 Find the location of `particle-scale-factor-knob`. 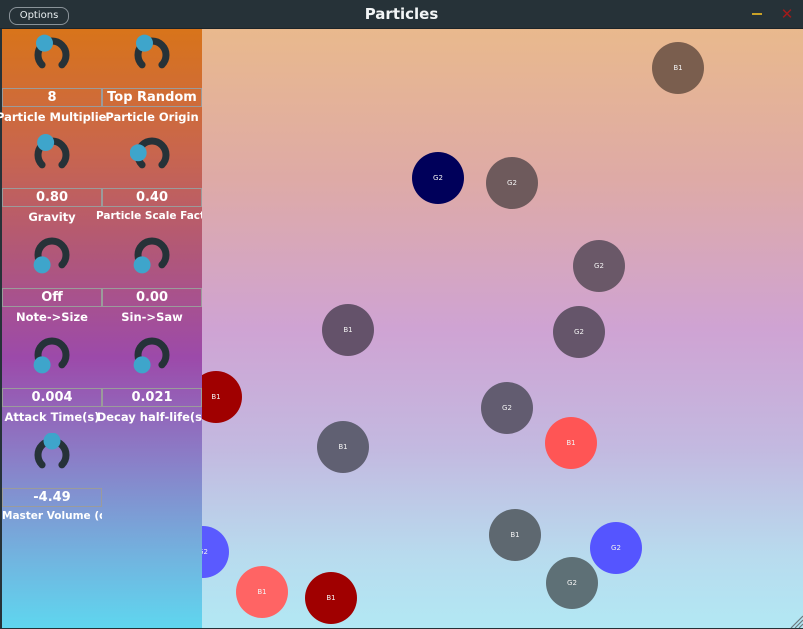

particle-scale-factor-knob is located at coordinates (152, 155).